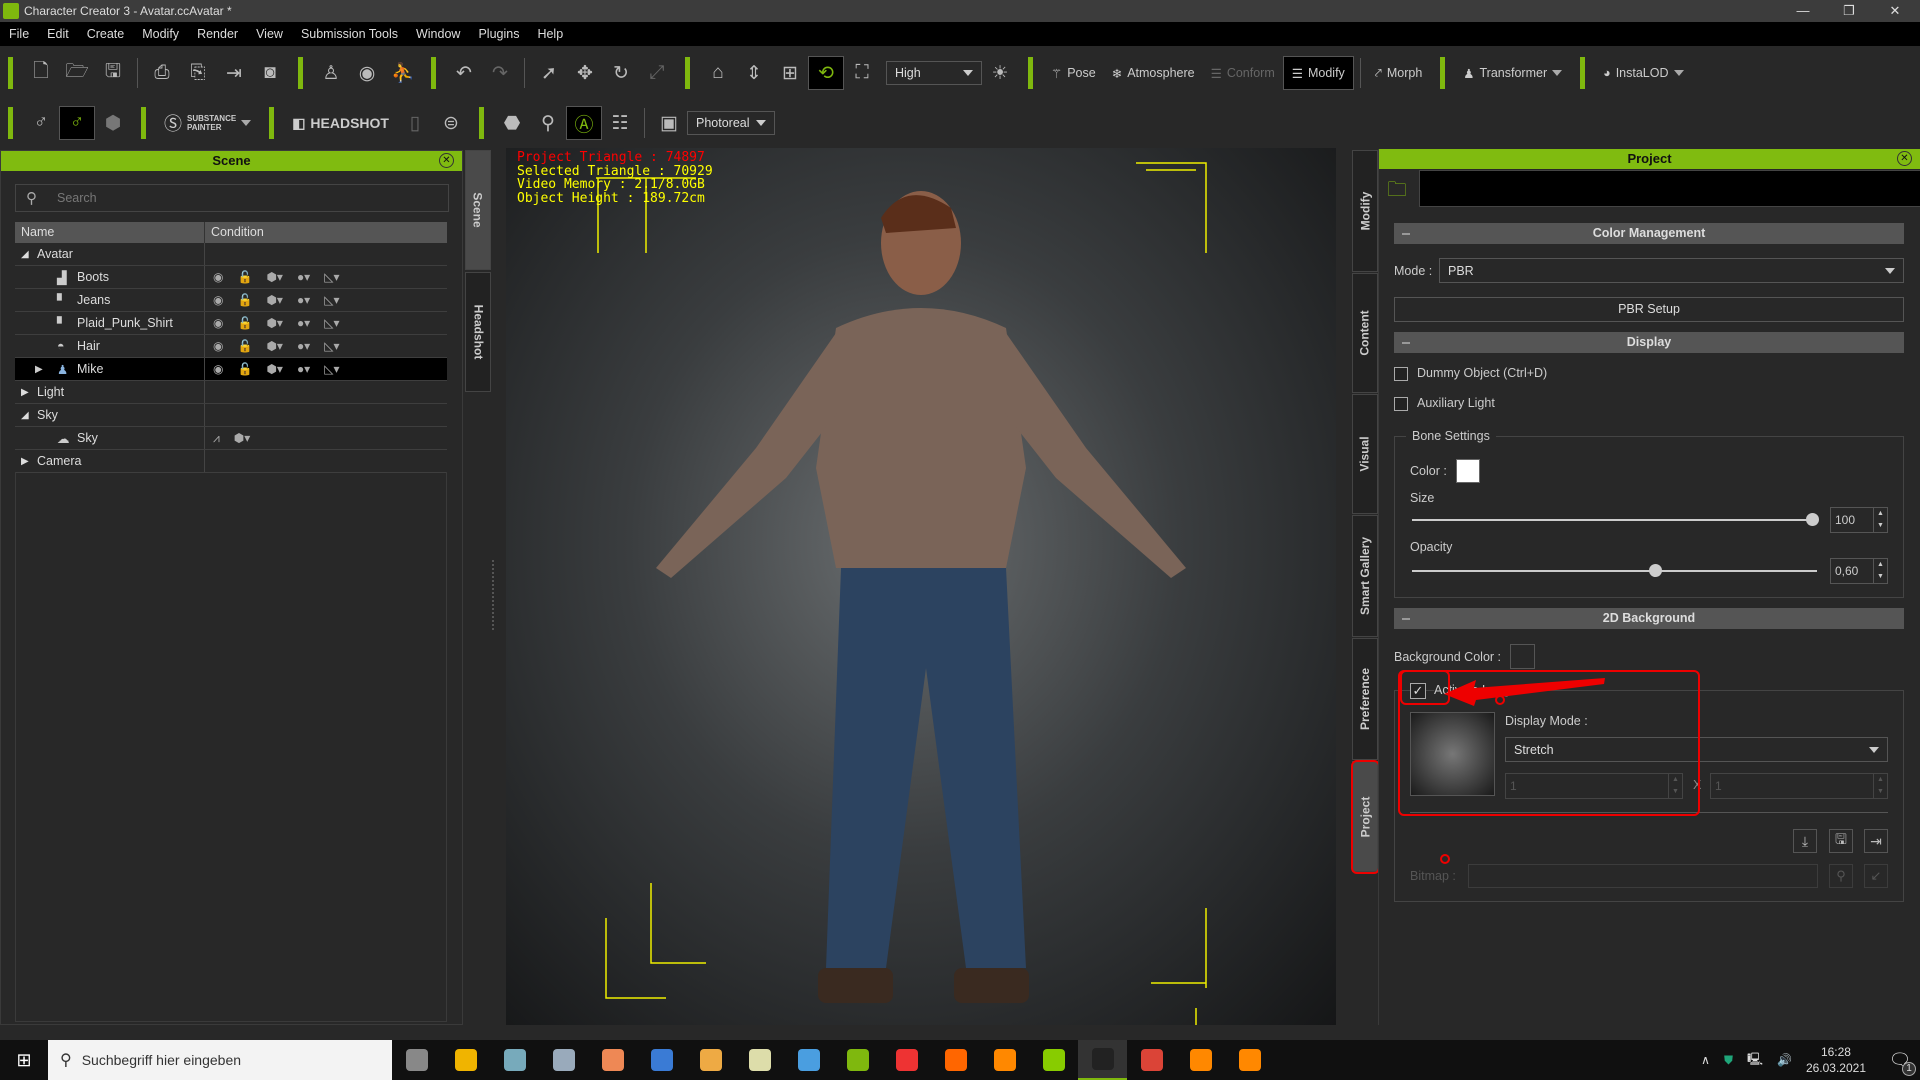  I want to click on close-button: ✕, so click(1895, 11).